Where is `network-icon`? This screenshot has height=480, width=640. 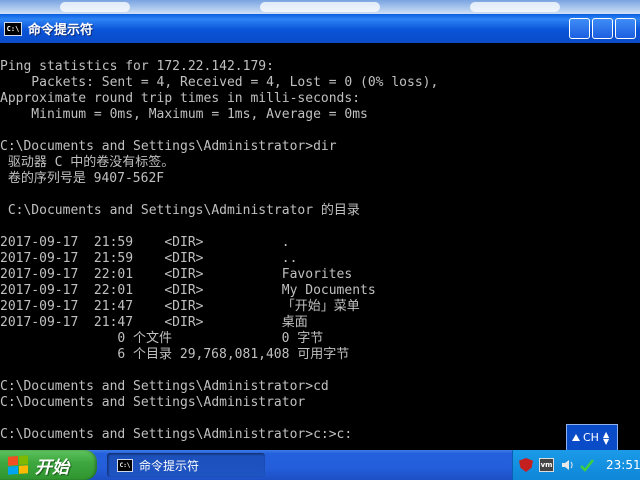
network-icon is located at coordinates (587, 465).